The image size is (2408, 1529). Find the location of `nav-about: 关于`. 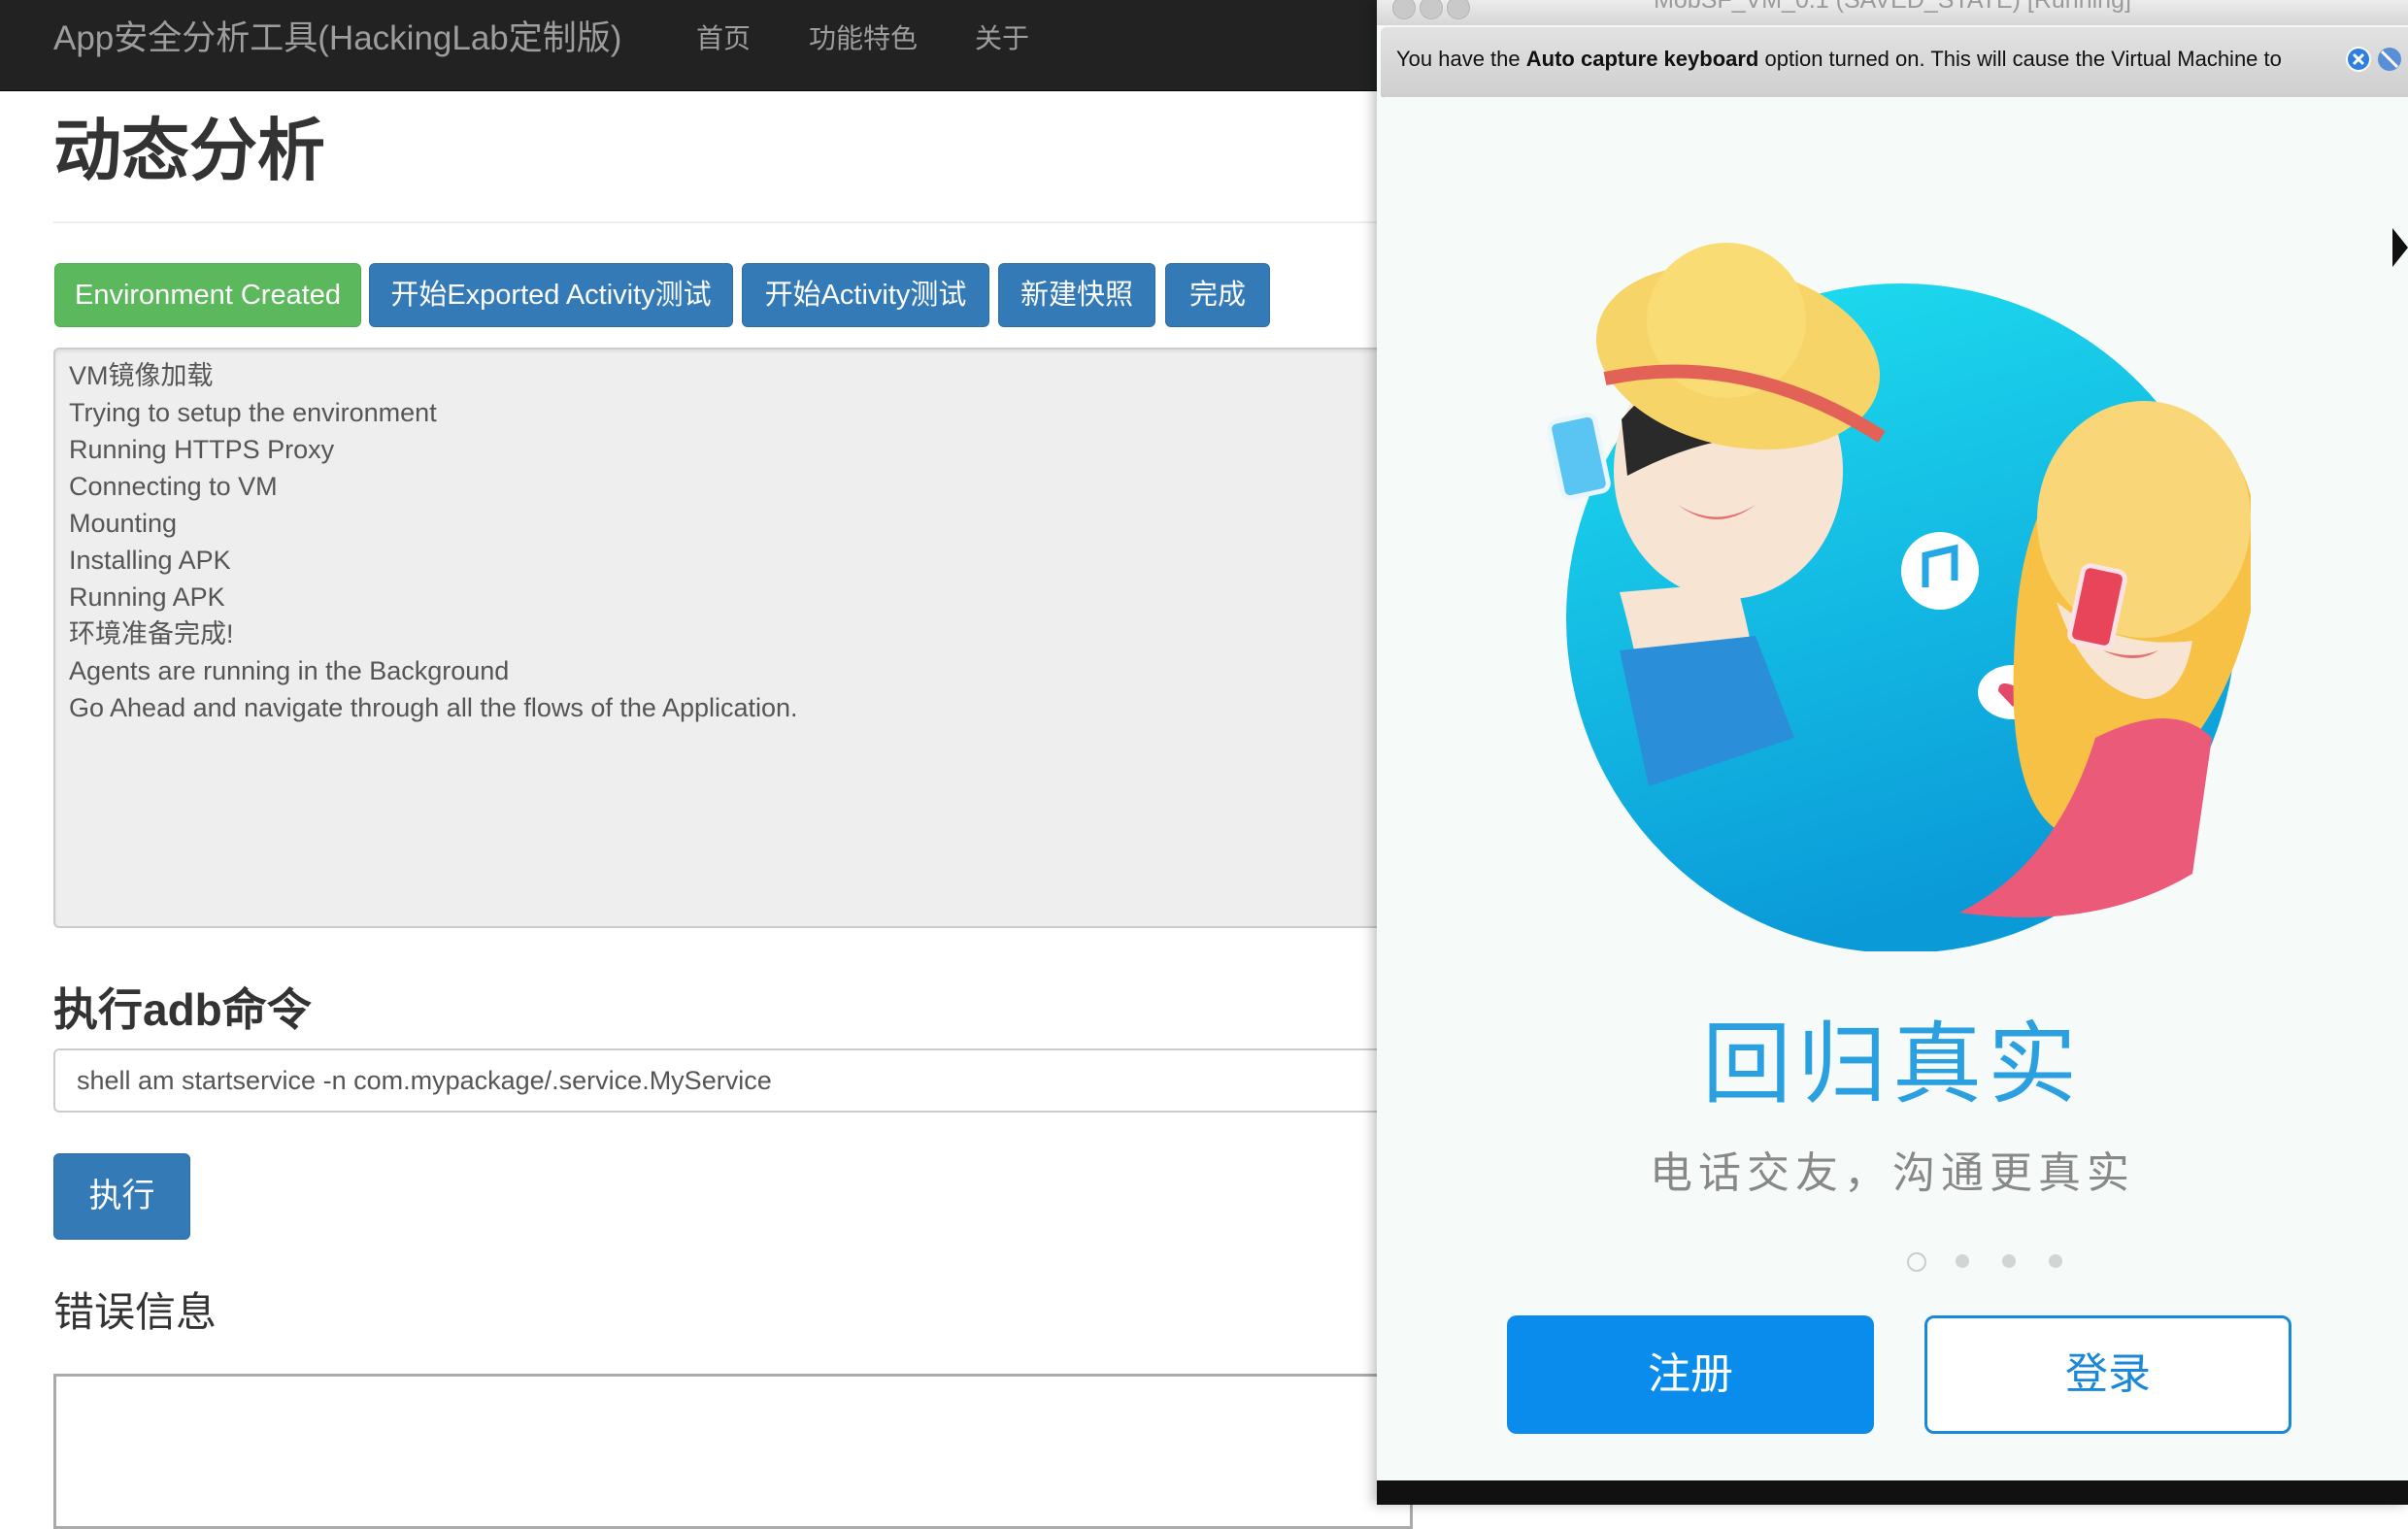

nav-about: 关于 is located at coordinates (1002, 39).